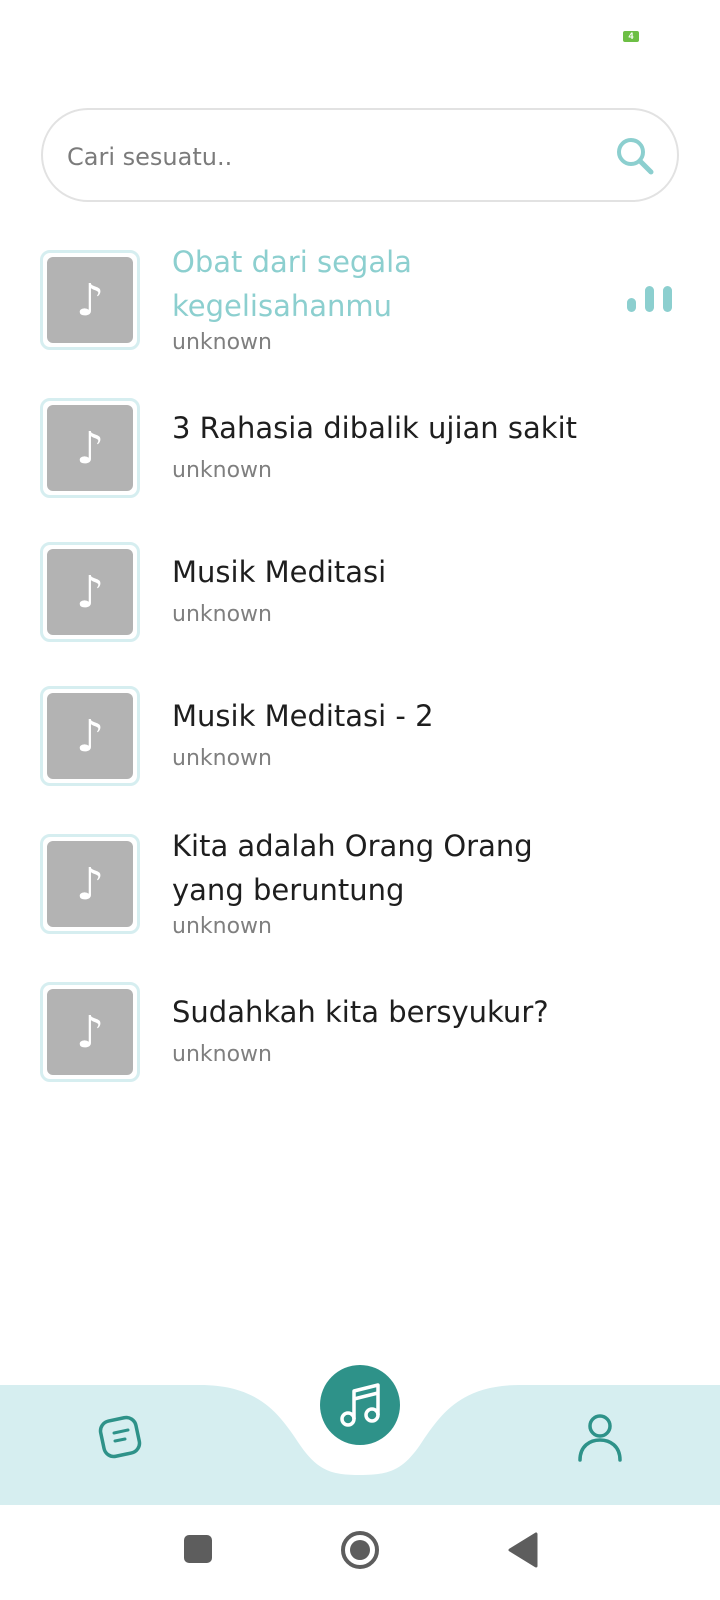 The width and height of the screenshot is (720, 1600). What do you see at coordinates (360, 1012) in the screenshot?
I see `track-title: Sudahkah kita bersyukur?` at bounding box center [360, 1012].